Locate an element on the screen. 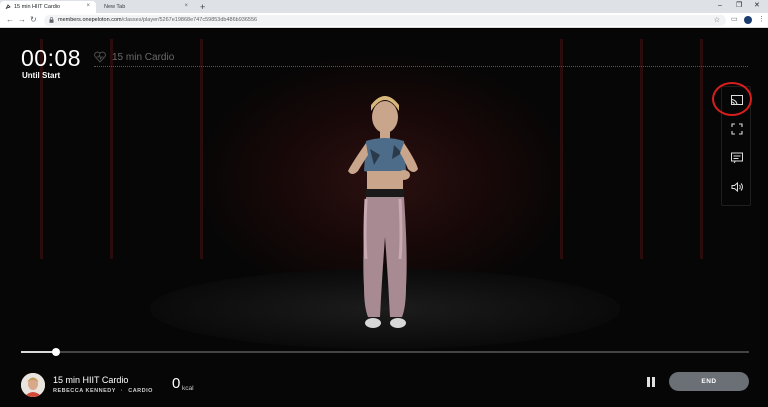 The width and height of the screenshot is (768, 407). class-title-header: 15 min Cardio is located at coordinates (134, 57).